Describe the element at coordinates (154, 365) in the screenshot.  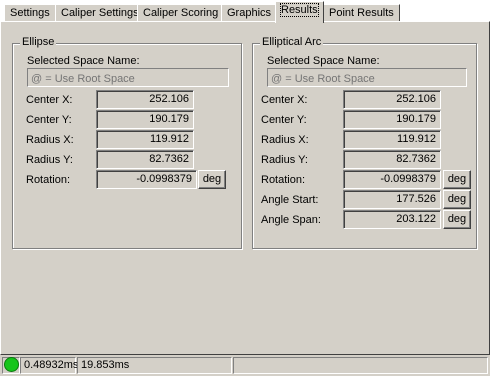
I see `status-time-2: 19.853ms` at that location.